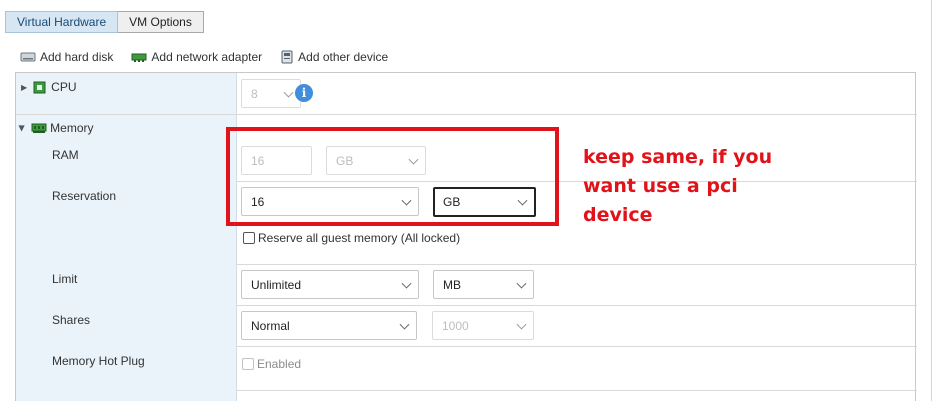 The height and width of the screenshot is (401, 941). What do you see at coordinates (271, 93) in the screenshot?
I see `cpu-count-select: 8` at bounding box center [271, 93].